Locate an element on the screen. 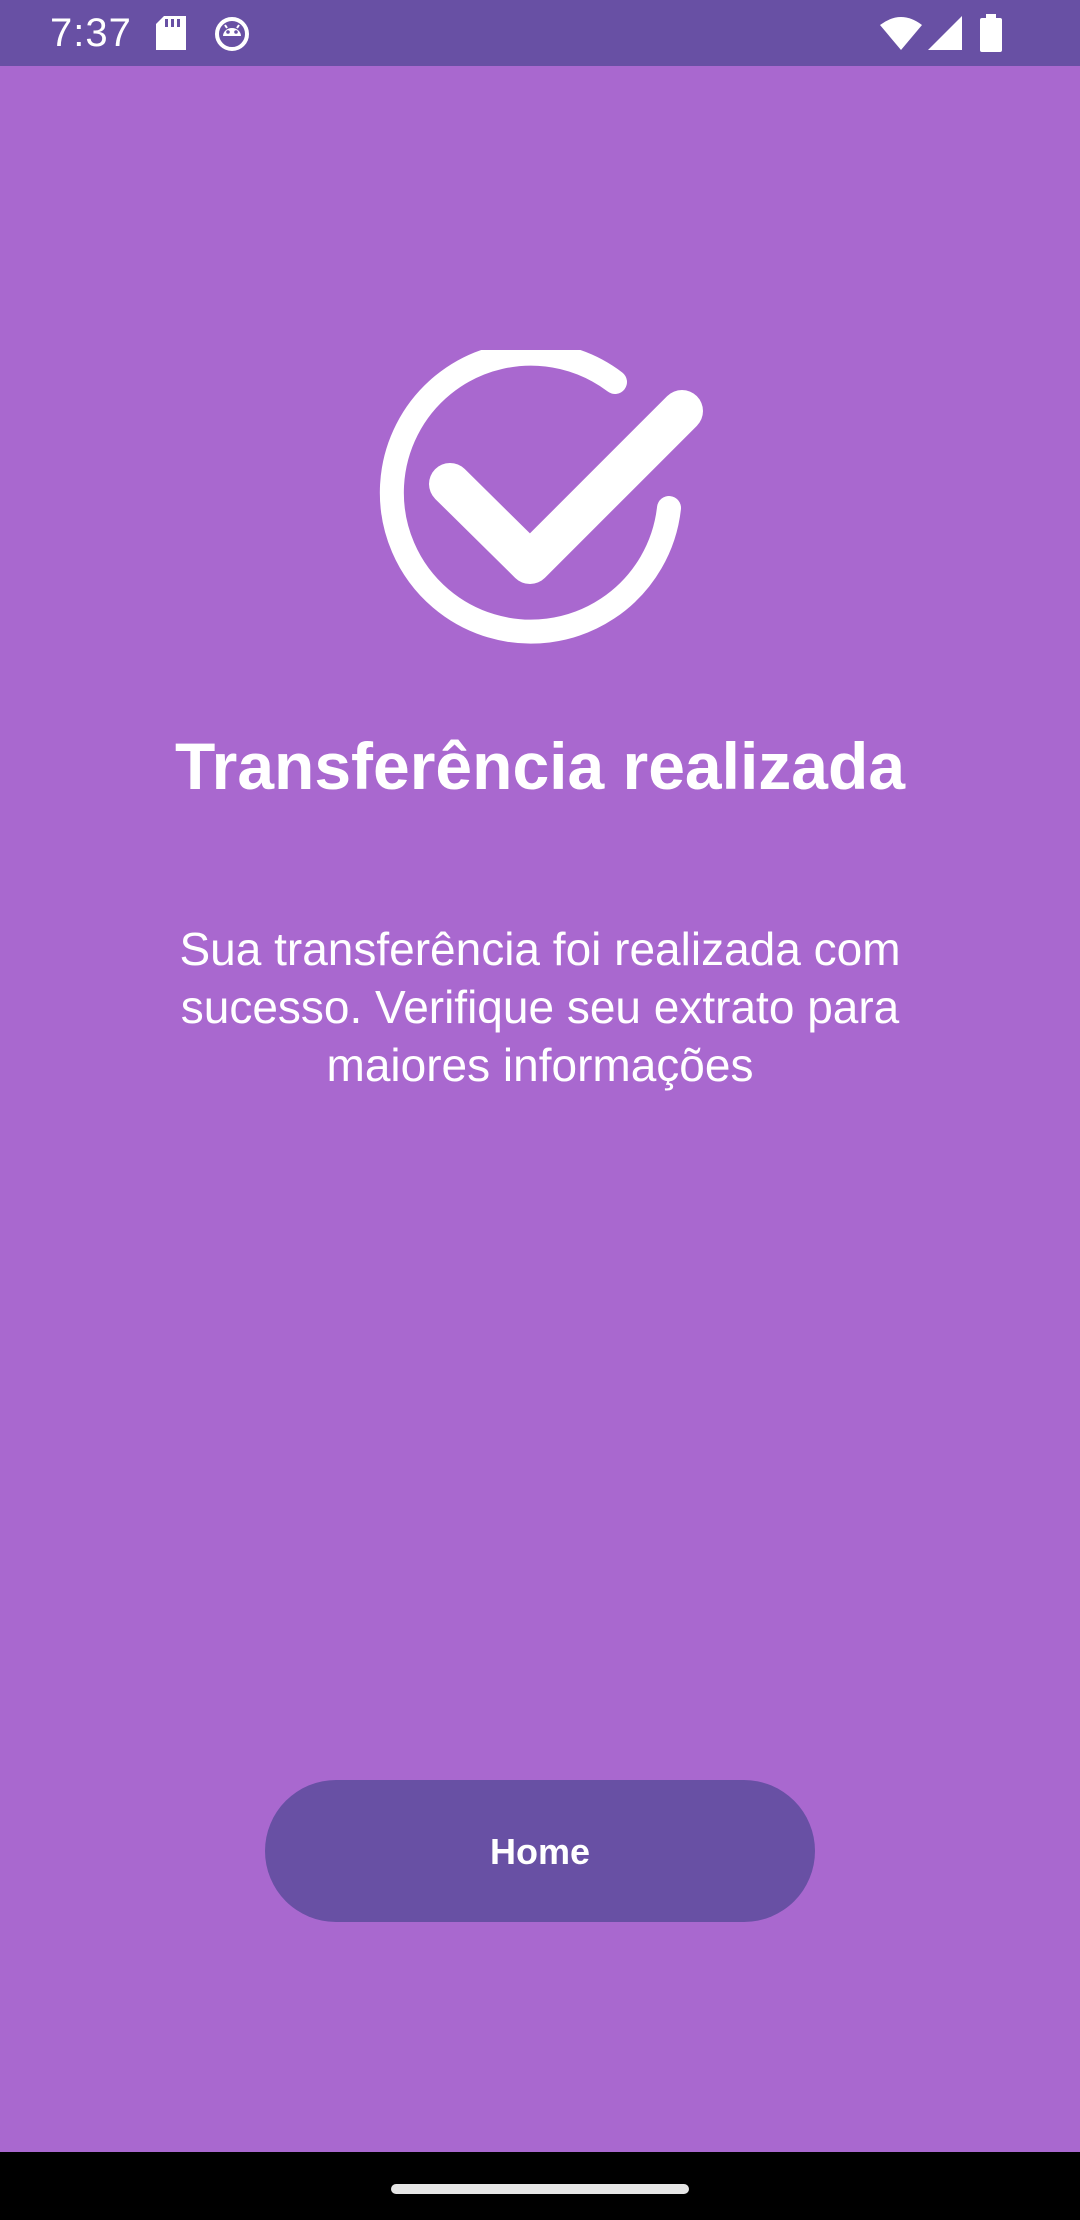 The height and width of the screenshot is (2220, 1080). android-debug-icon is located at coordinates (232, 34).